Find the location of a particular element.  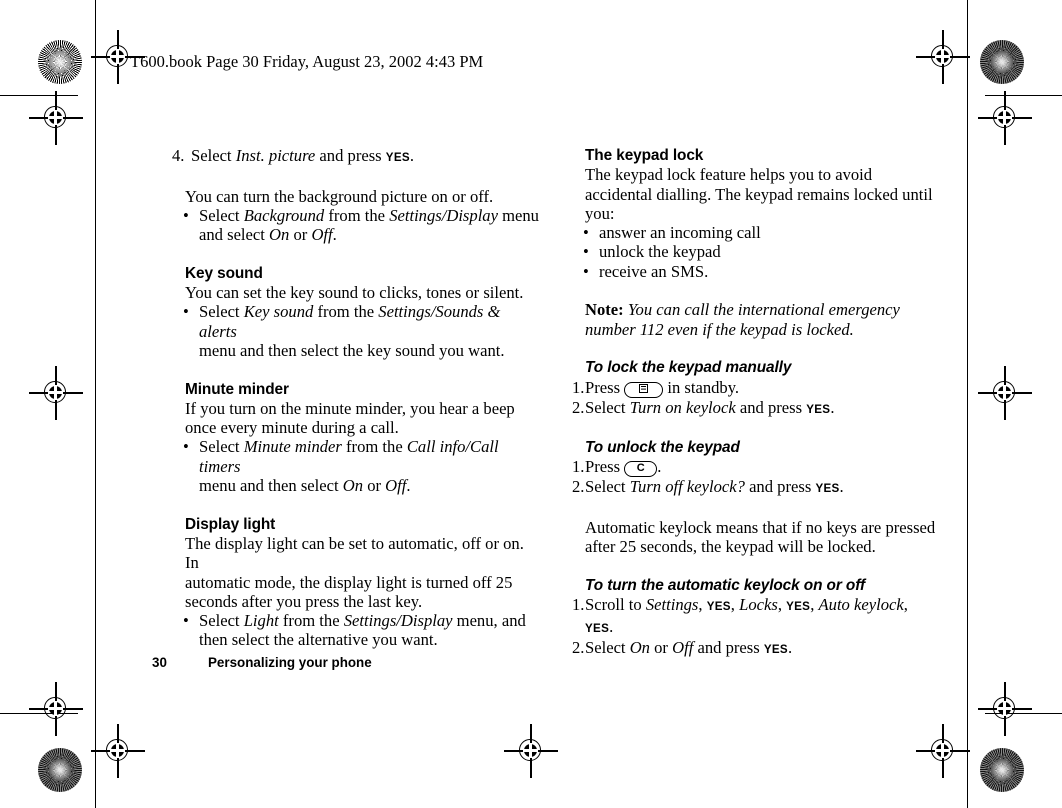

keypad-lock-description-line-3: you: is located at coordinates (600, 213).